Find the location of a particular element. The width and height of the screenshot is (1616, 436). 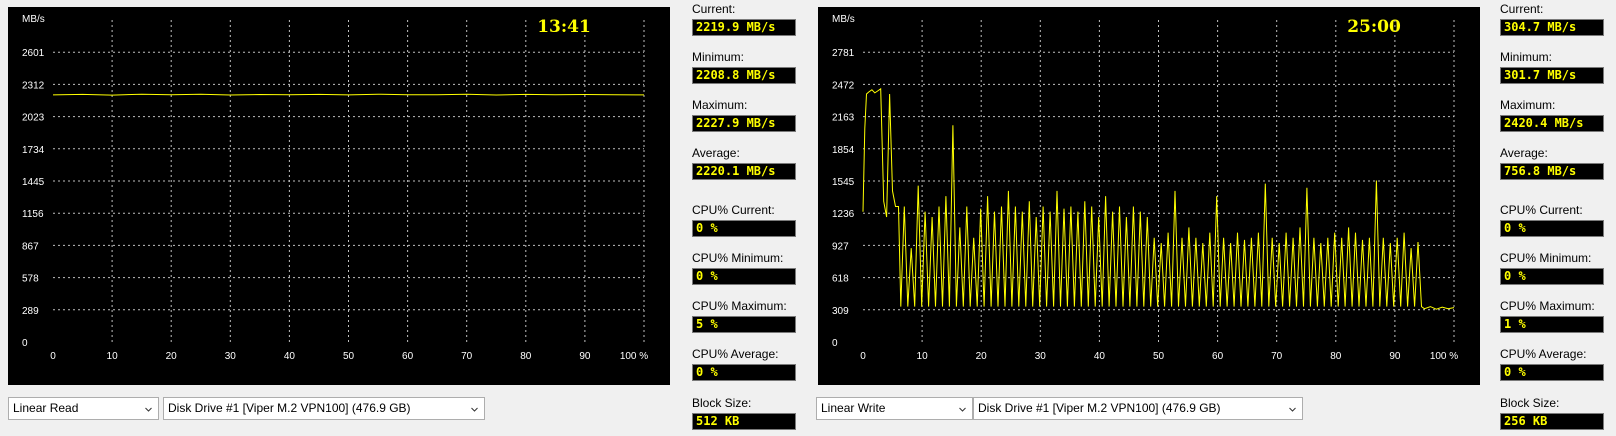

y-tick-label: 927 is located at coordinates (840, 246).